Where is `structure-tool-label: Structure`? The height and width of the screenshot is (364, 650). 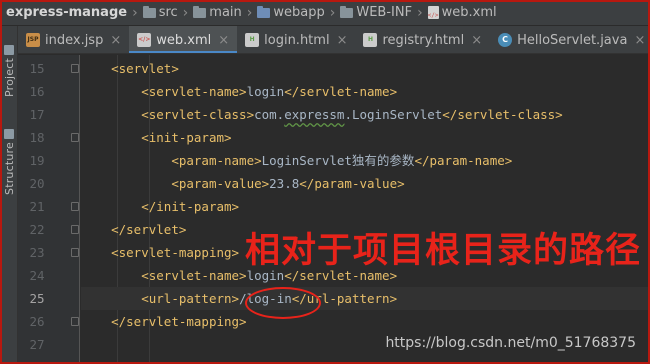
structure-tool-label: Structure is located at coordinates (9, 168).